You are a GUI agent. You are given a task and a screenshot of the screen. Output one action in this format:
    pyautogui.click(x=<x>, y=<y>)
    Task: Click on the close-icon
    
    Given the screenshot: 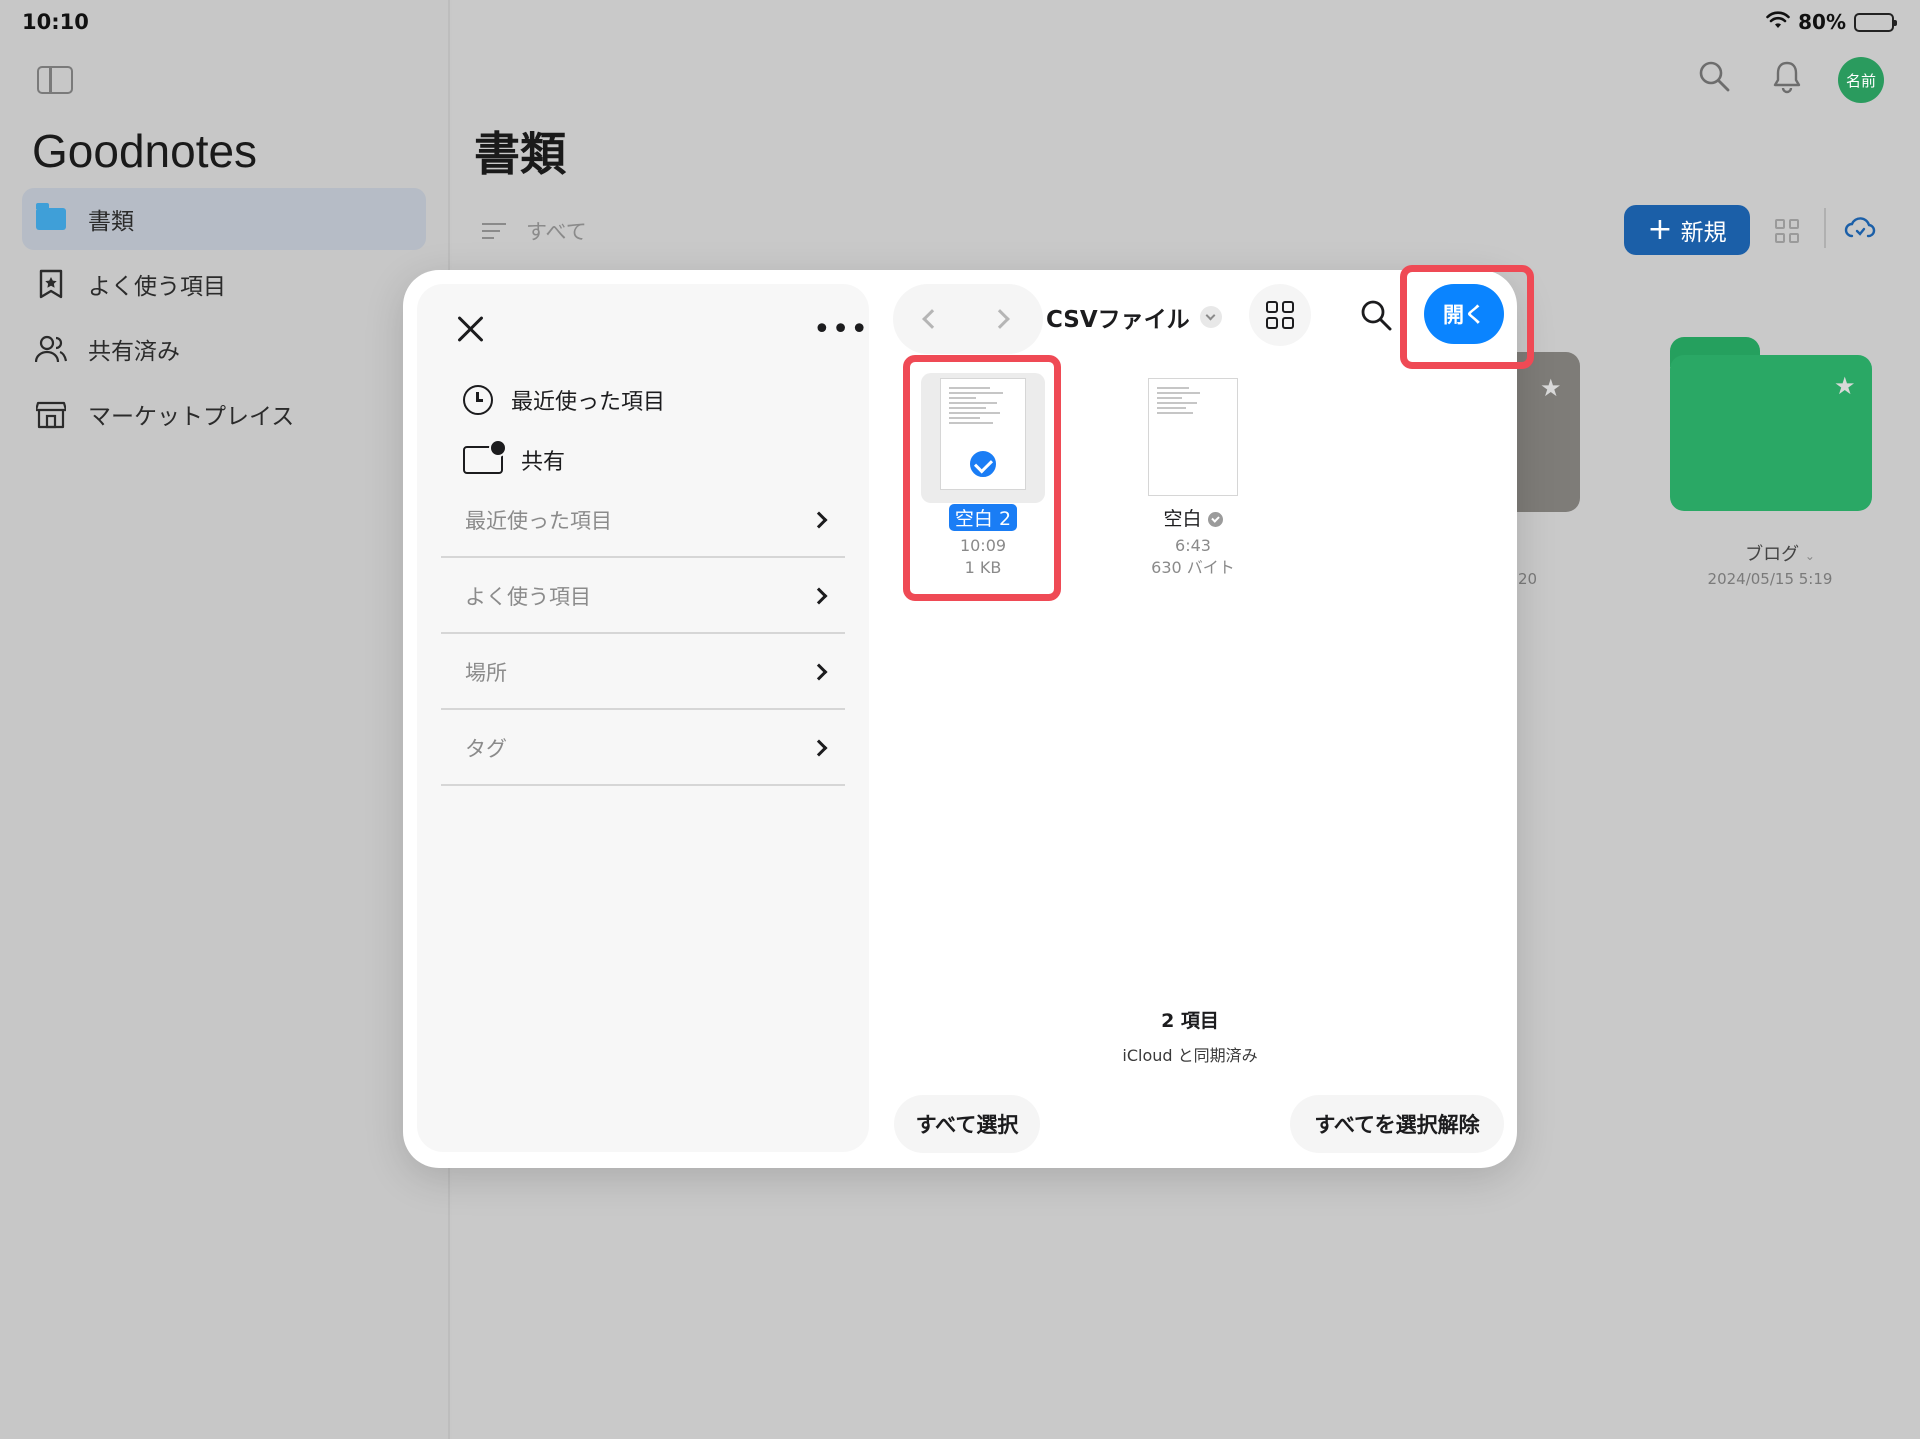 What is the action you would take?
    pyautogui.click(x=470, y=329)
    